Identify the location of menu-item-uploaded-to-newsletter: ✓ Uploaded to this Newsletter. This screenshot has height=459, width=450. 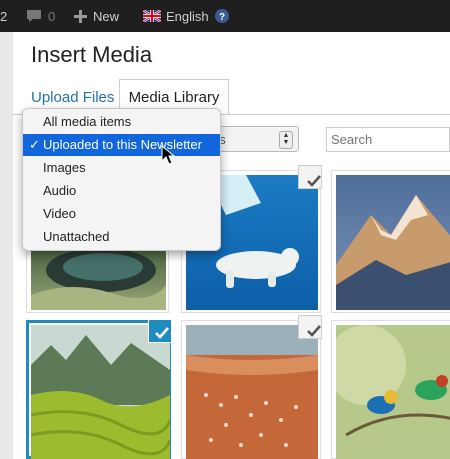
(121, 145).